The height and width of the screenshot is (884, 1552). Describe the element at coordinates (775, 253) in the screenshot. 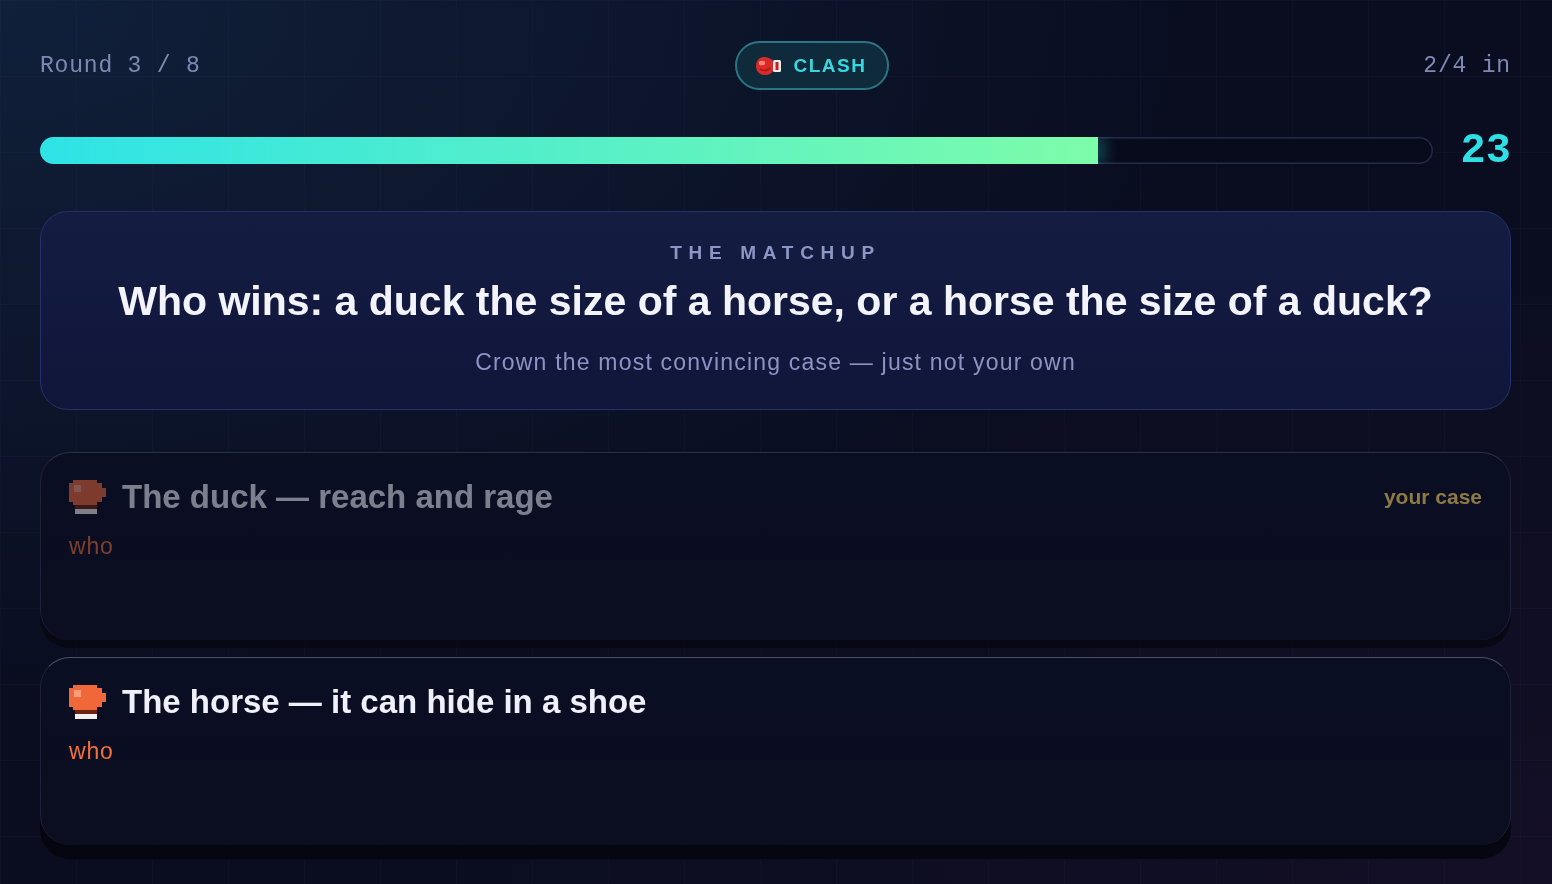

I see `matchup-eyebrow: THE MATCHUP` at that location.